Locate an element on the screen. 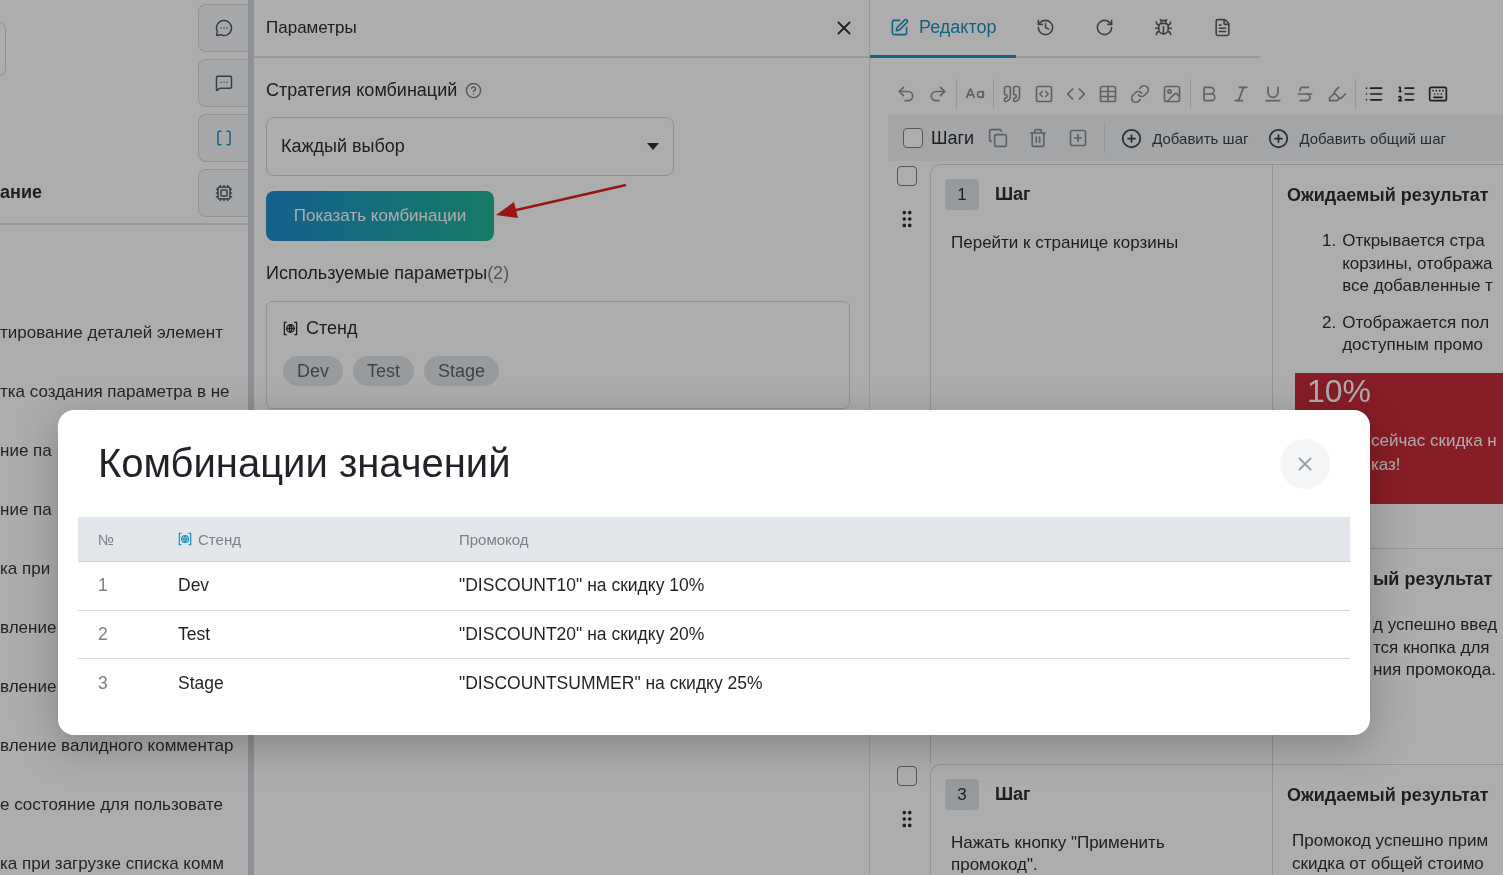  chip-icon is located at coordinates (223, 193).